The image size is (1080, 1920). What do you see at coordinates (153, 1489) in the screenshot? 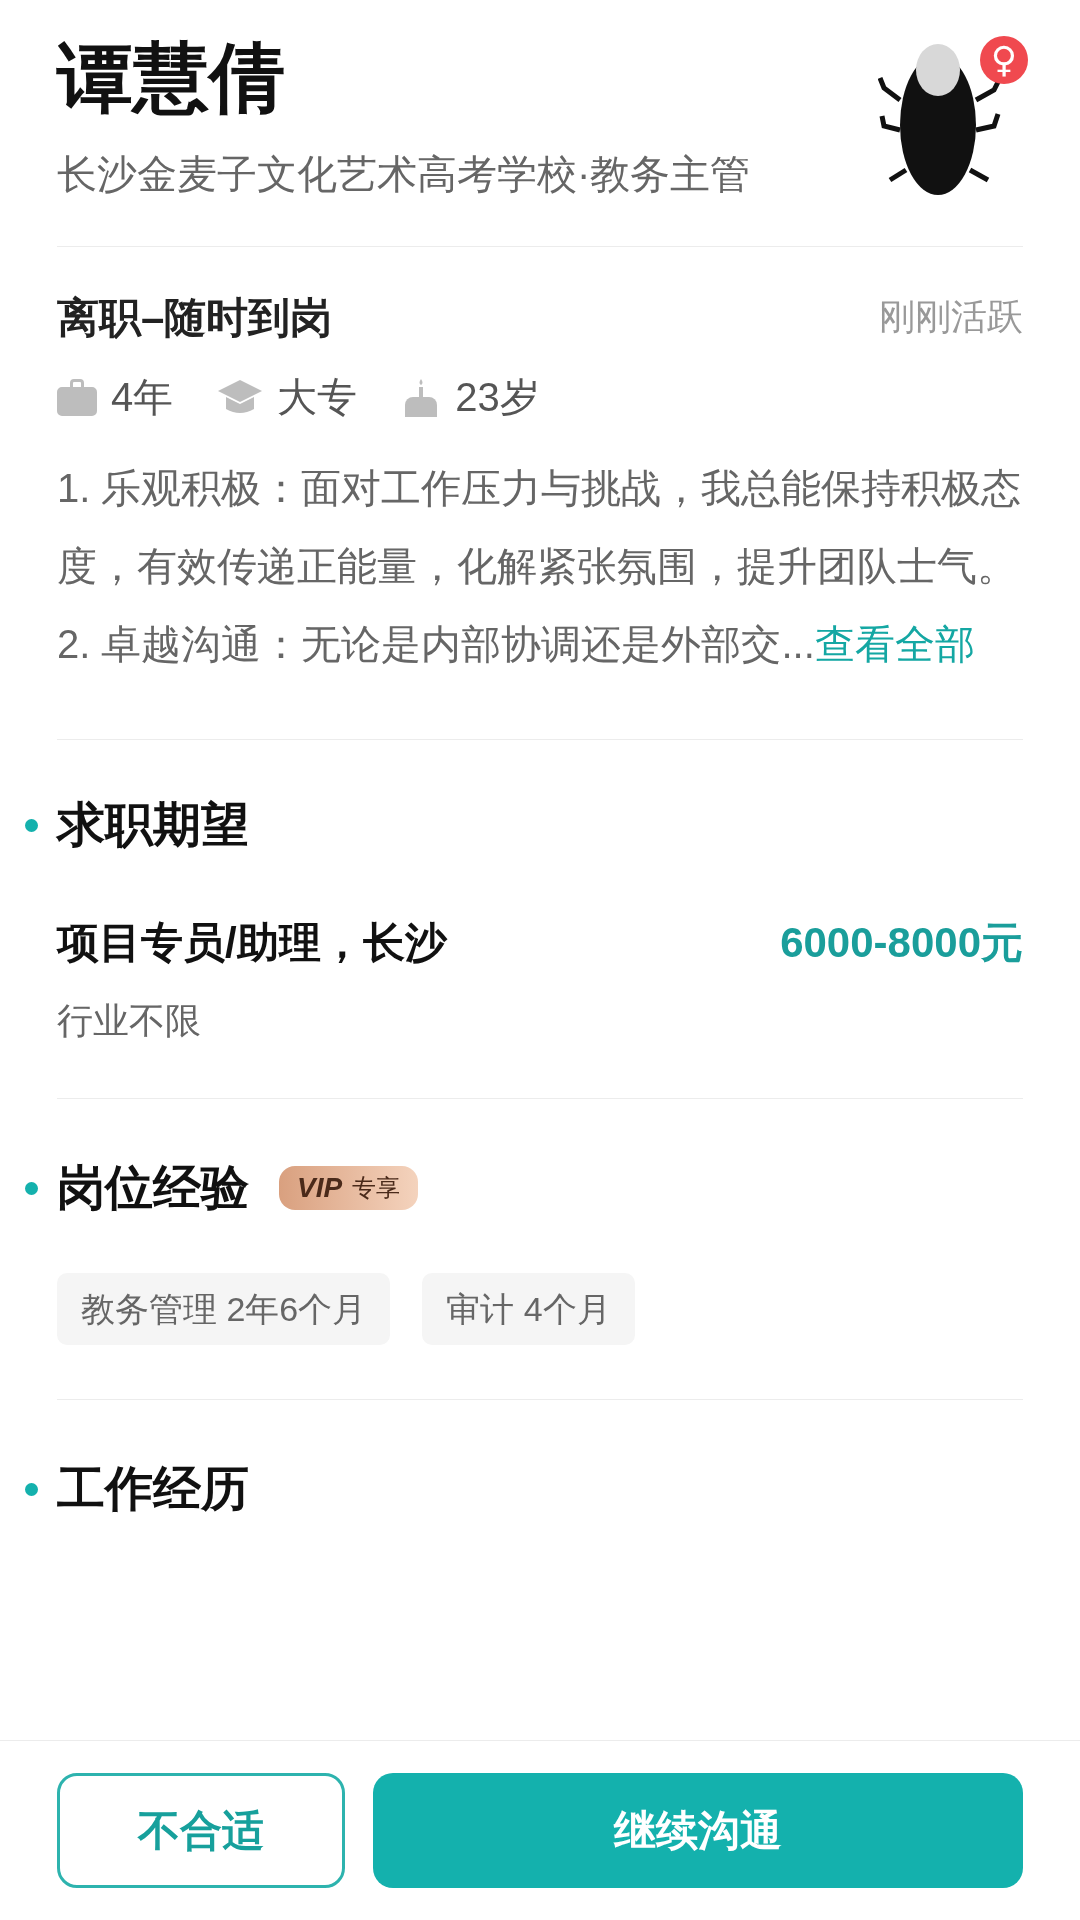
I see `section-title: 工作经历` at bounding box center [153, 1489].